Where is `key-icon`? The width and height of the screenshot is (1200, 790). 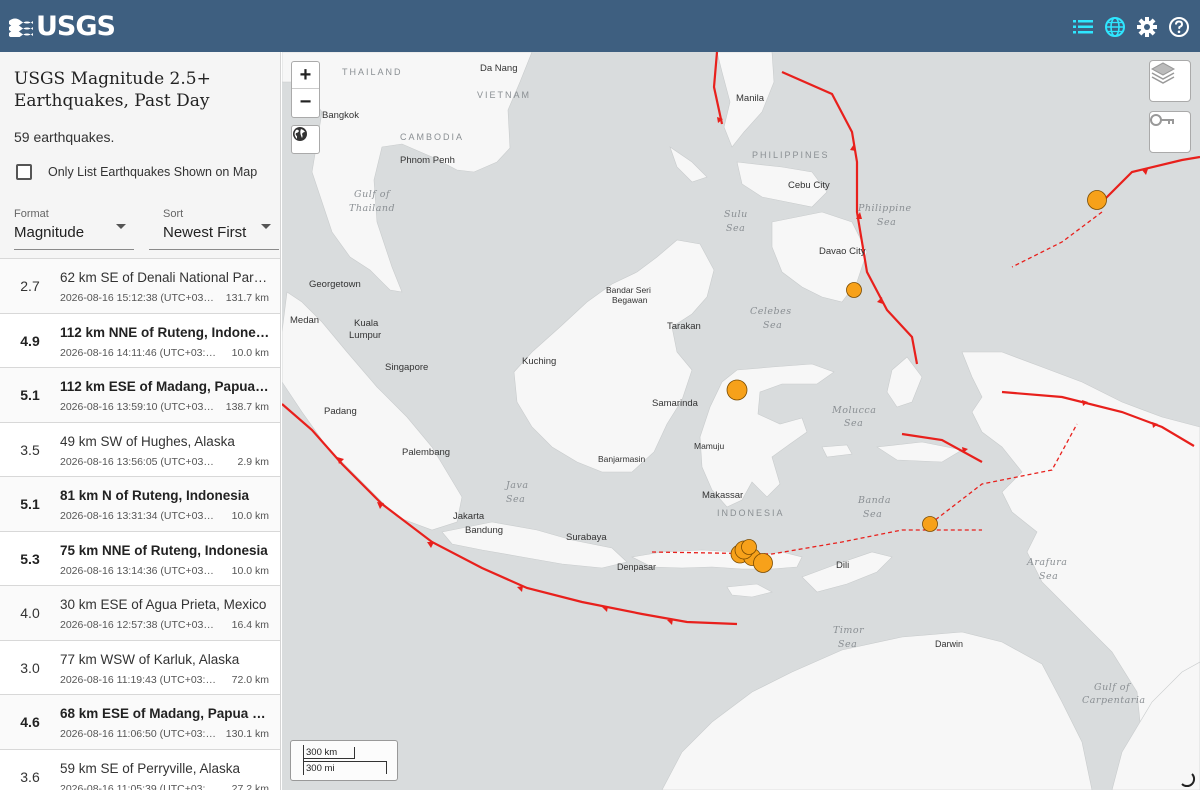 key-icon is located at coordinates (1162, 120).